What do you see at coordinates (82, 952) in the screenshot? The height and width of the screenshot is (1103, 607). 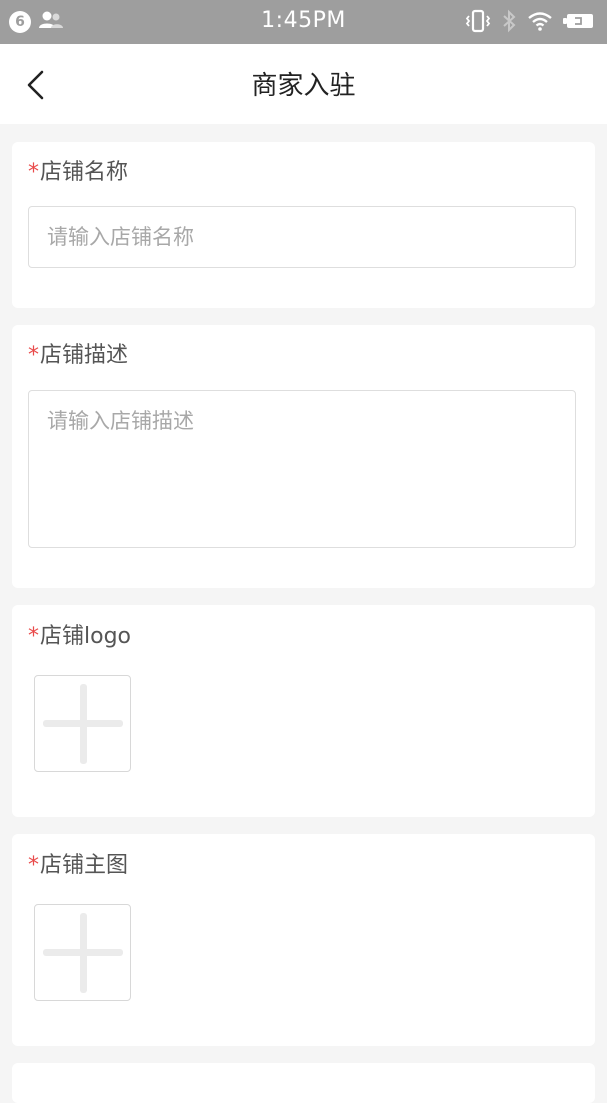 I see `shop-main-image-upload-button` at bounding box center [82, 952].